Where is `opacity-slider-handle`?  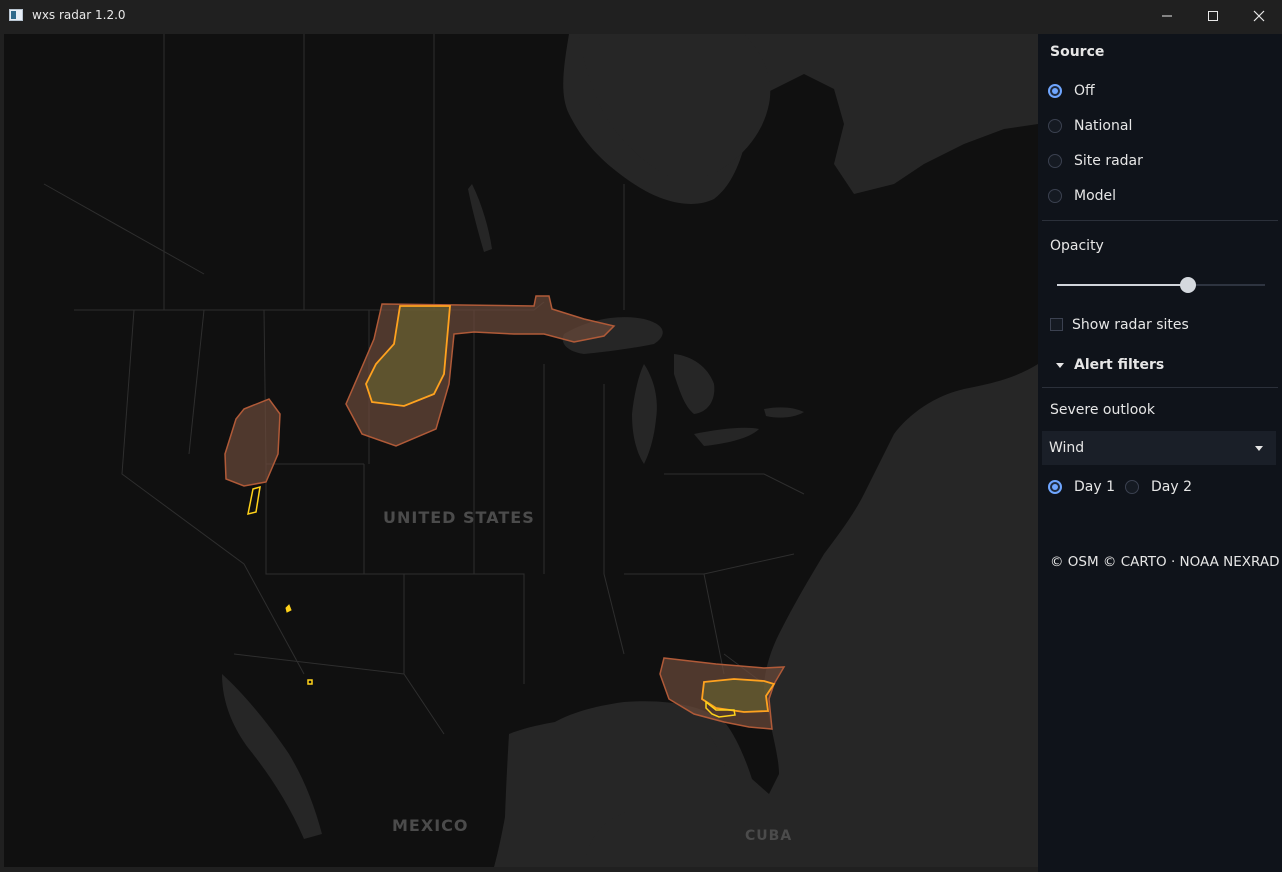 opacity-slider-handle is located at coordinates (1188, 285).